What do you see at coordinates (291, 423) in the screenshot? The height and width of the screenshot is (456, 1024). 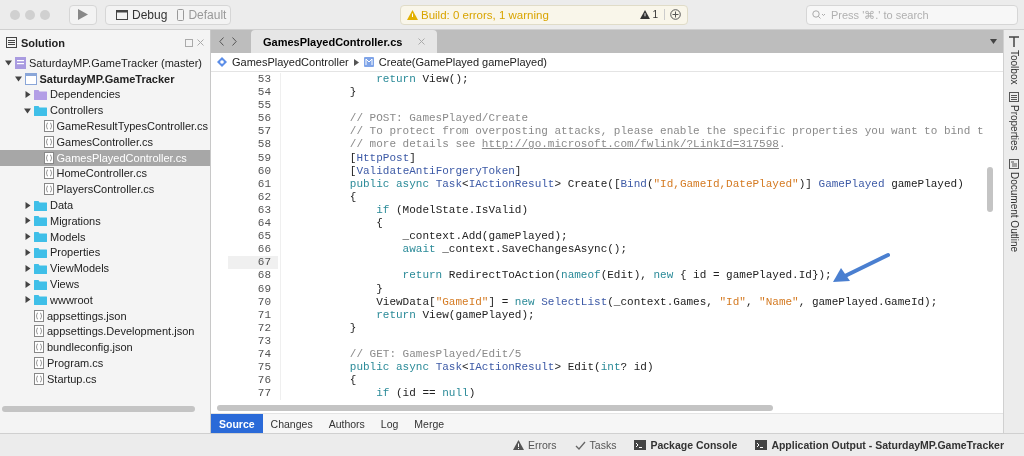 I see `view-tab: Changes` at bounding box center [291, 423].